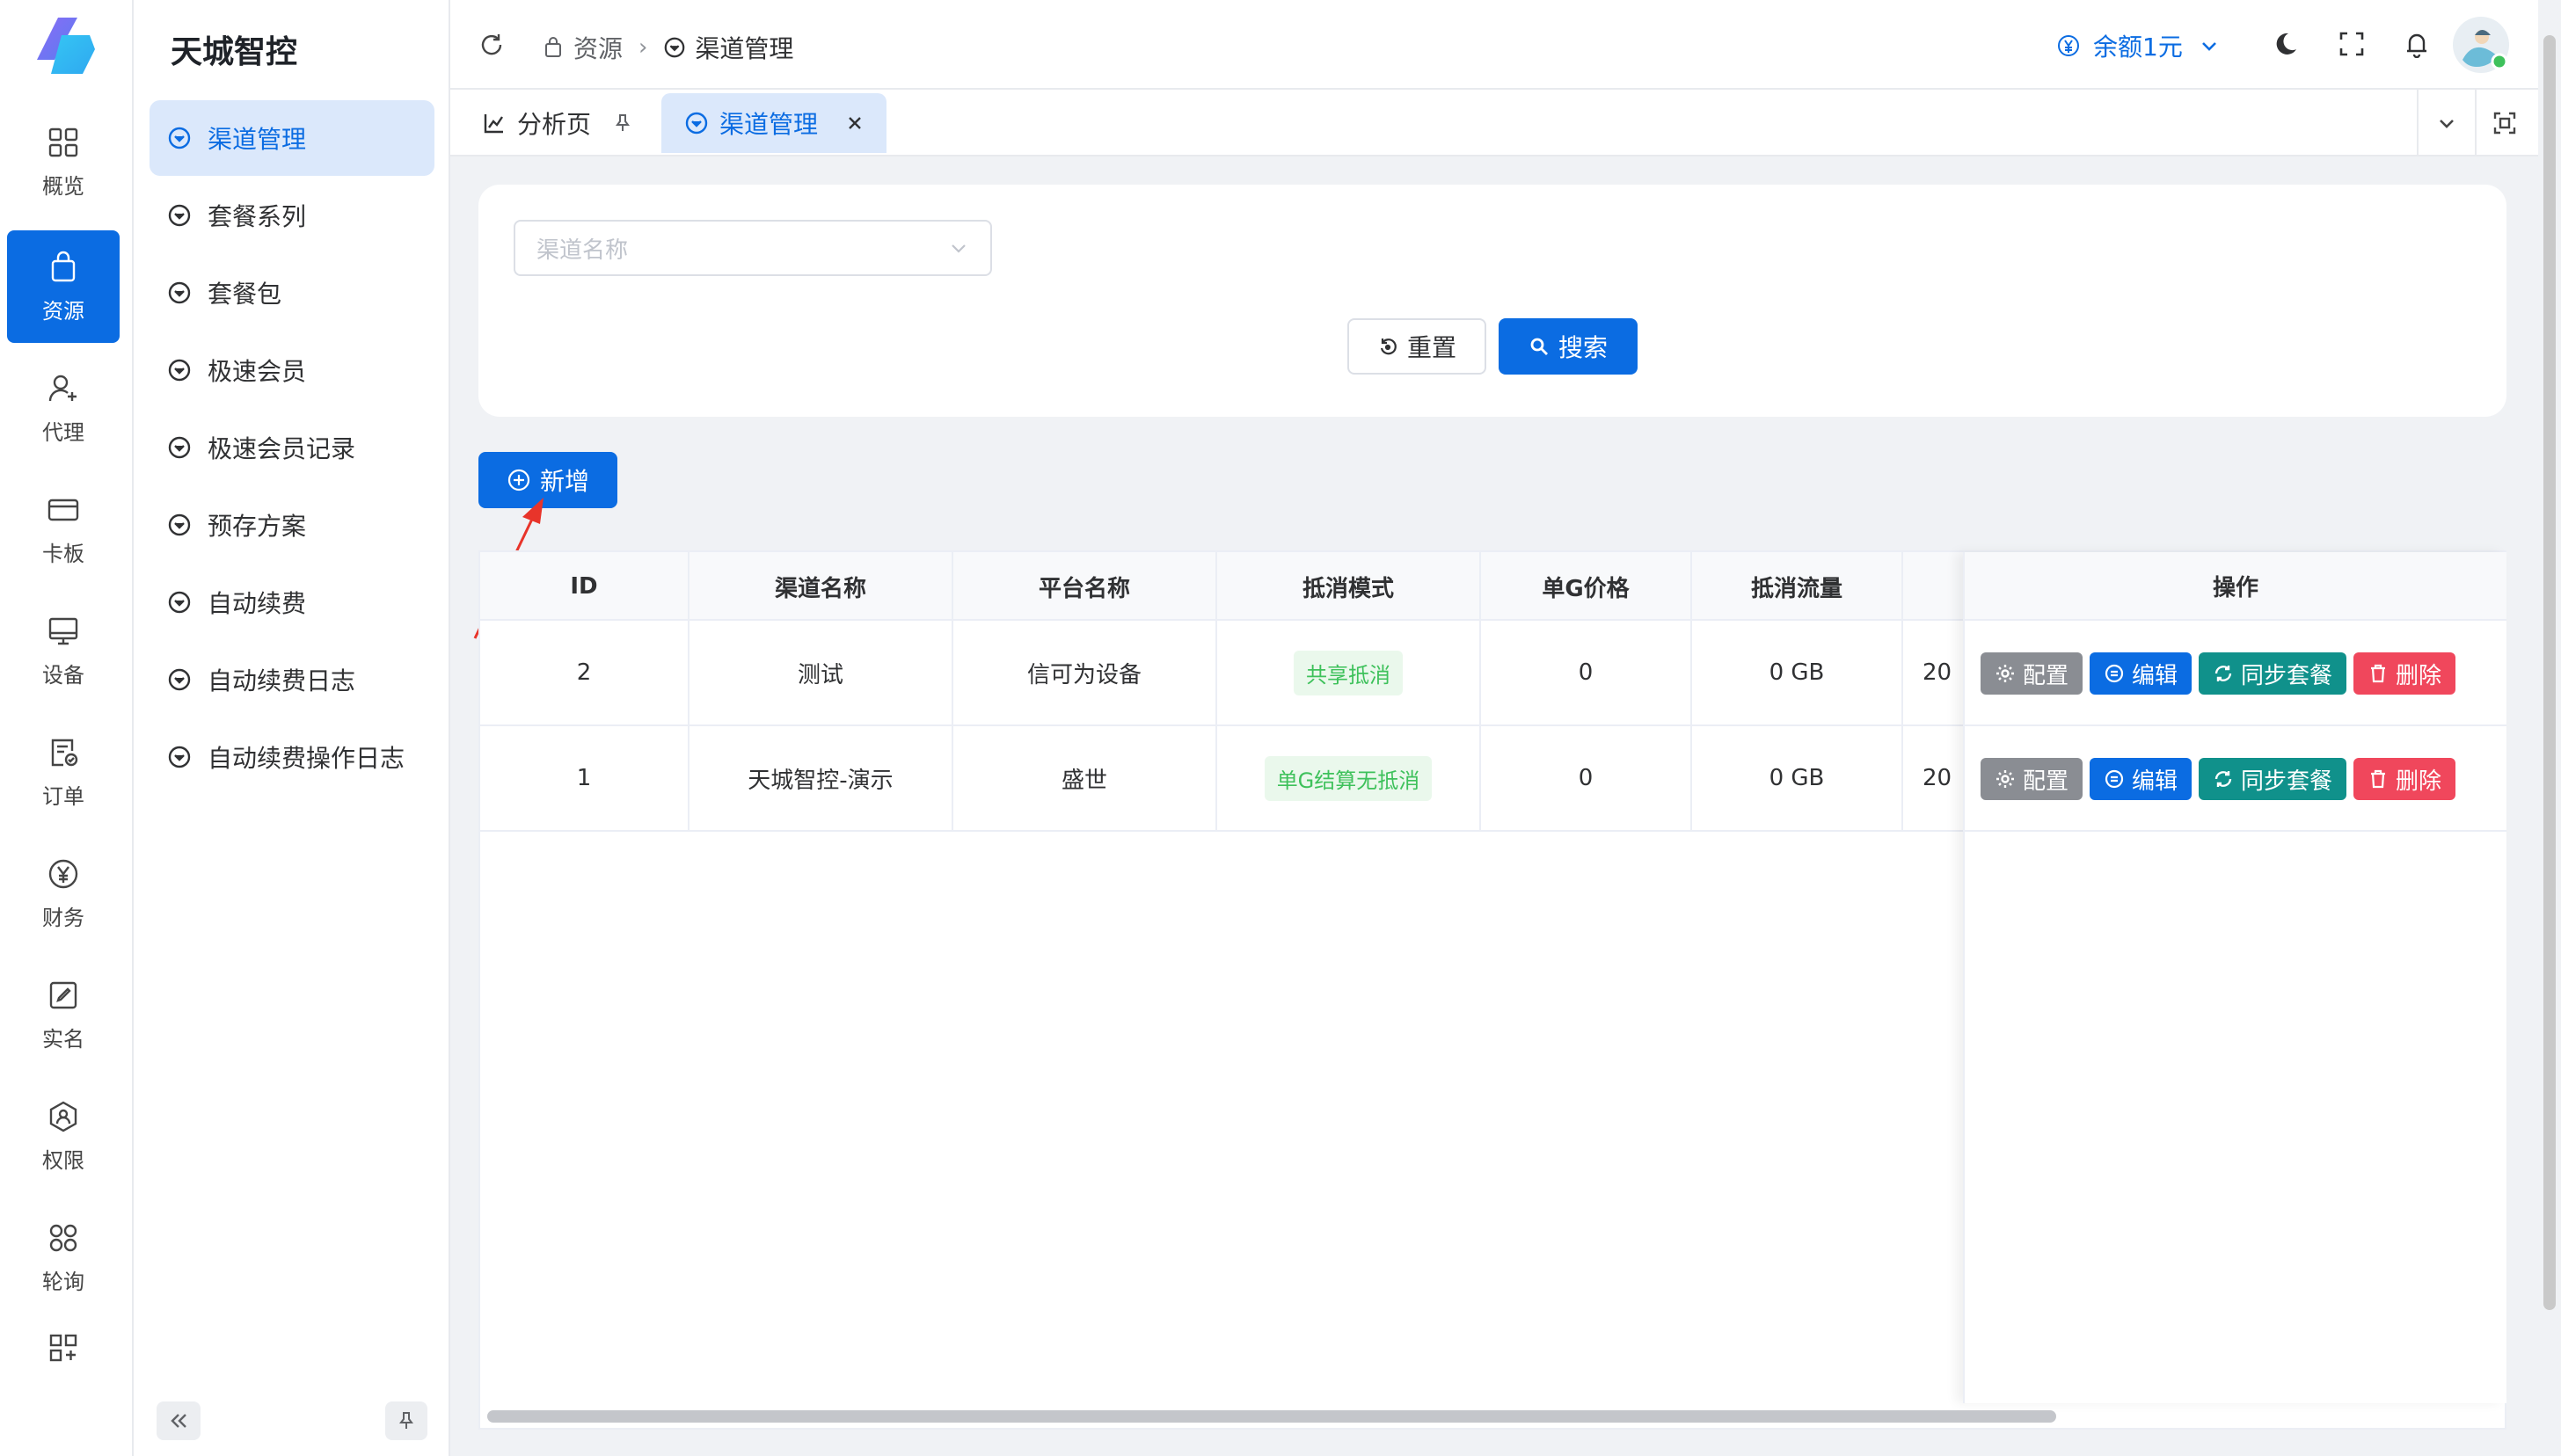 The width and height of the screenshot is (2561, 1456). I want to click on balance-dropdown: 余额1元, so click(2138, 45).